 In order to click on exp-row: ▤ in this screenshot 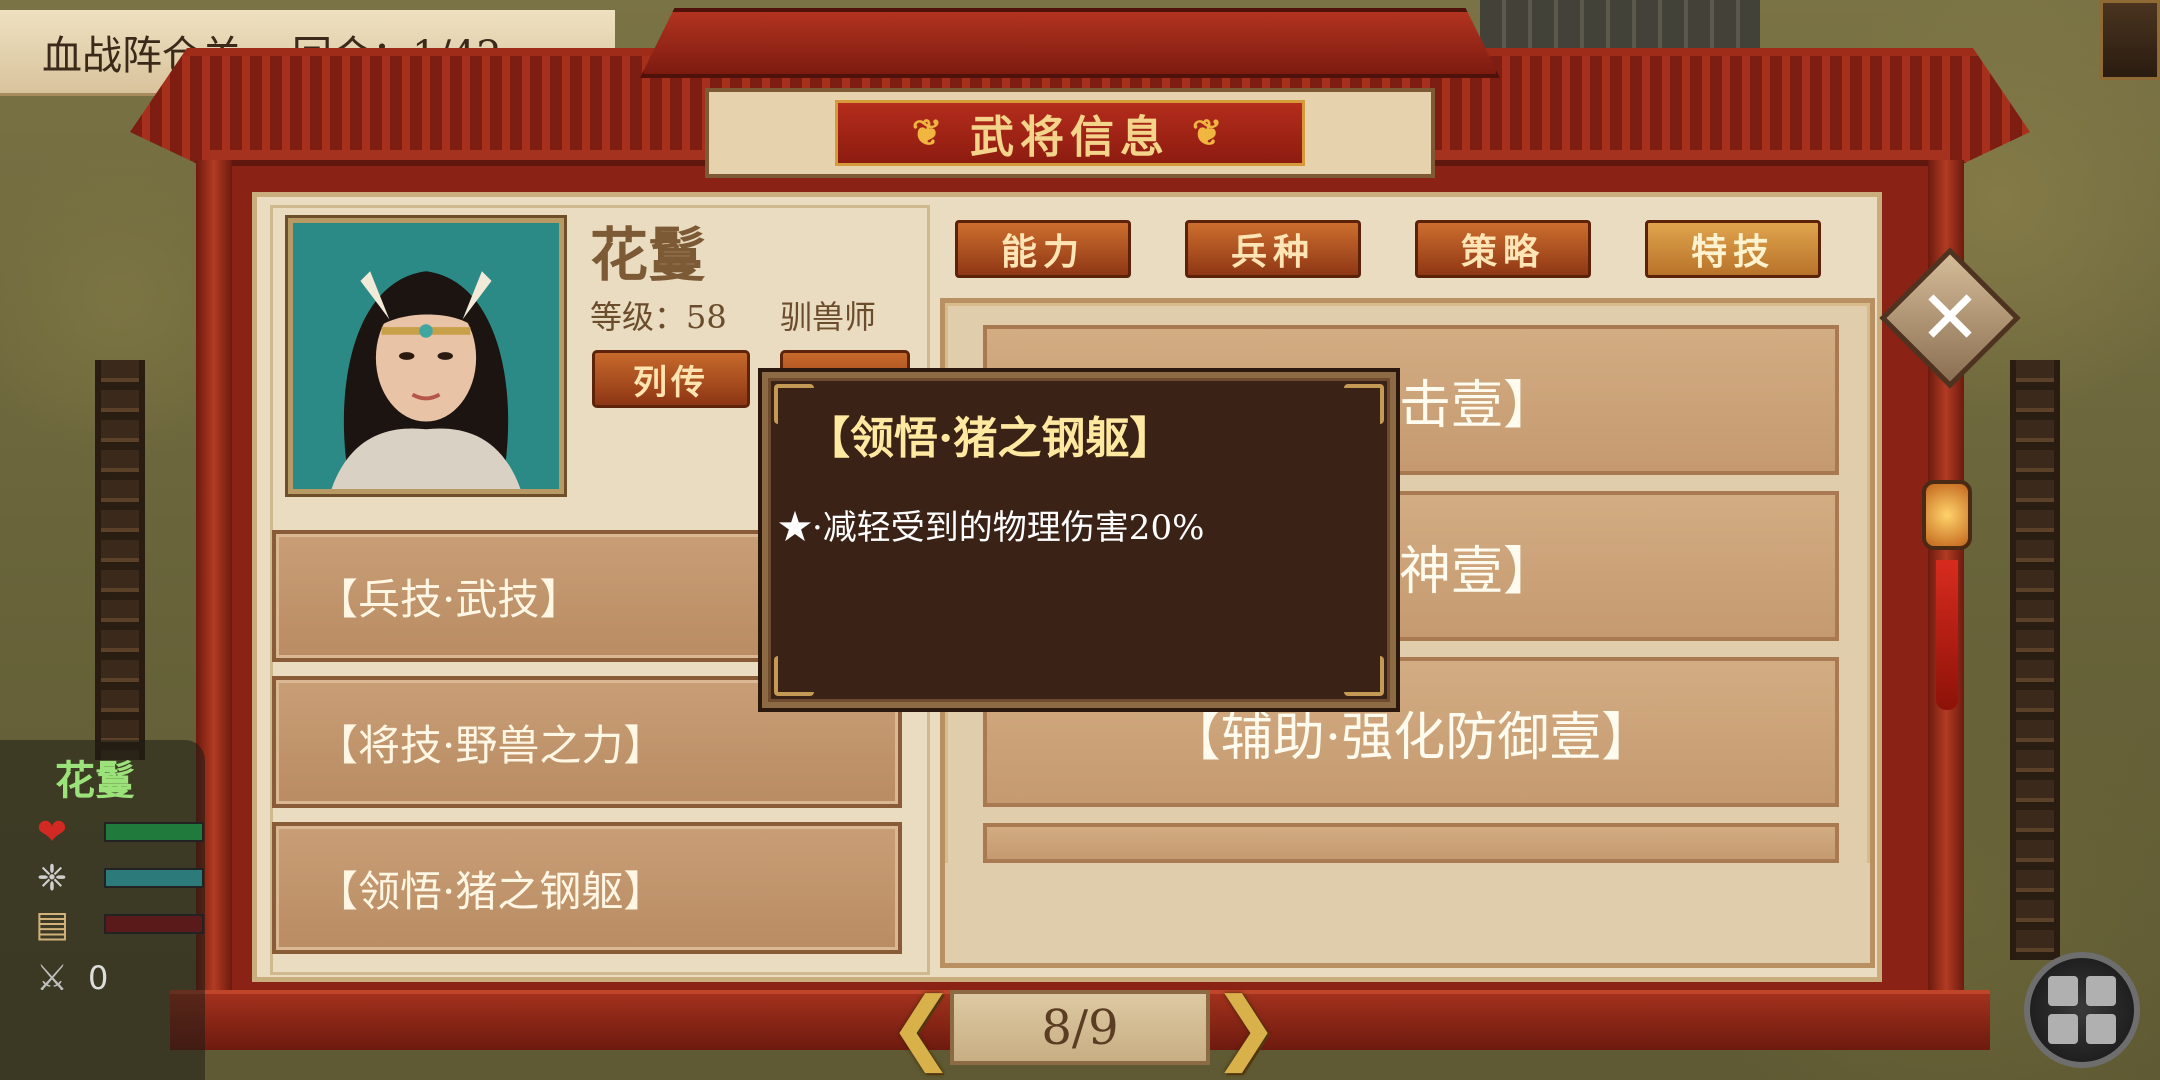, I will do `click(117, 924)`.